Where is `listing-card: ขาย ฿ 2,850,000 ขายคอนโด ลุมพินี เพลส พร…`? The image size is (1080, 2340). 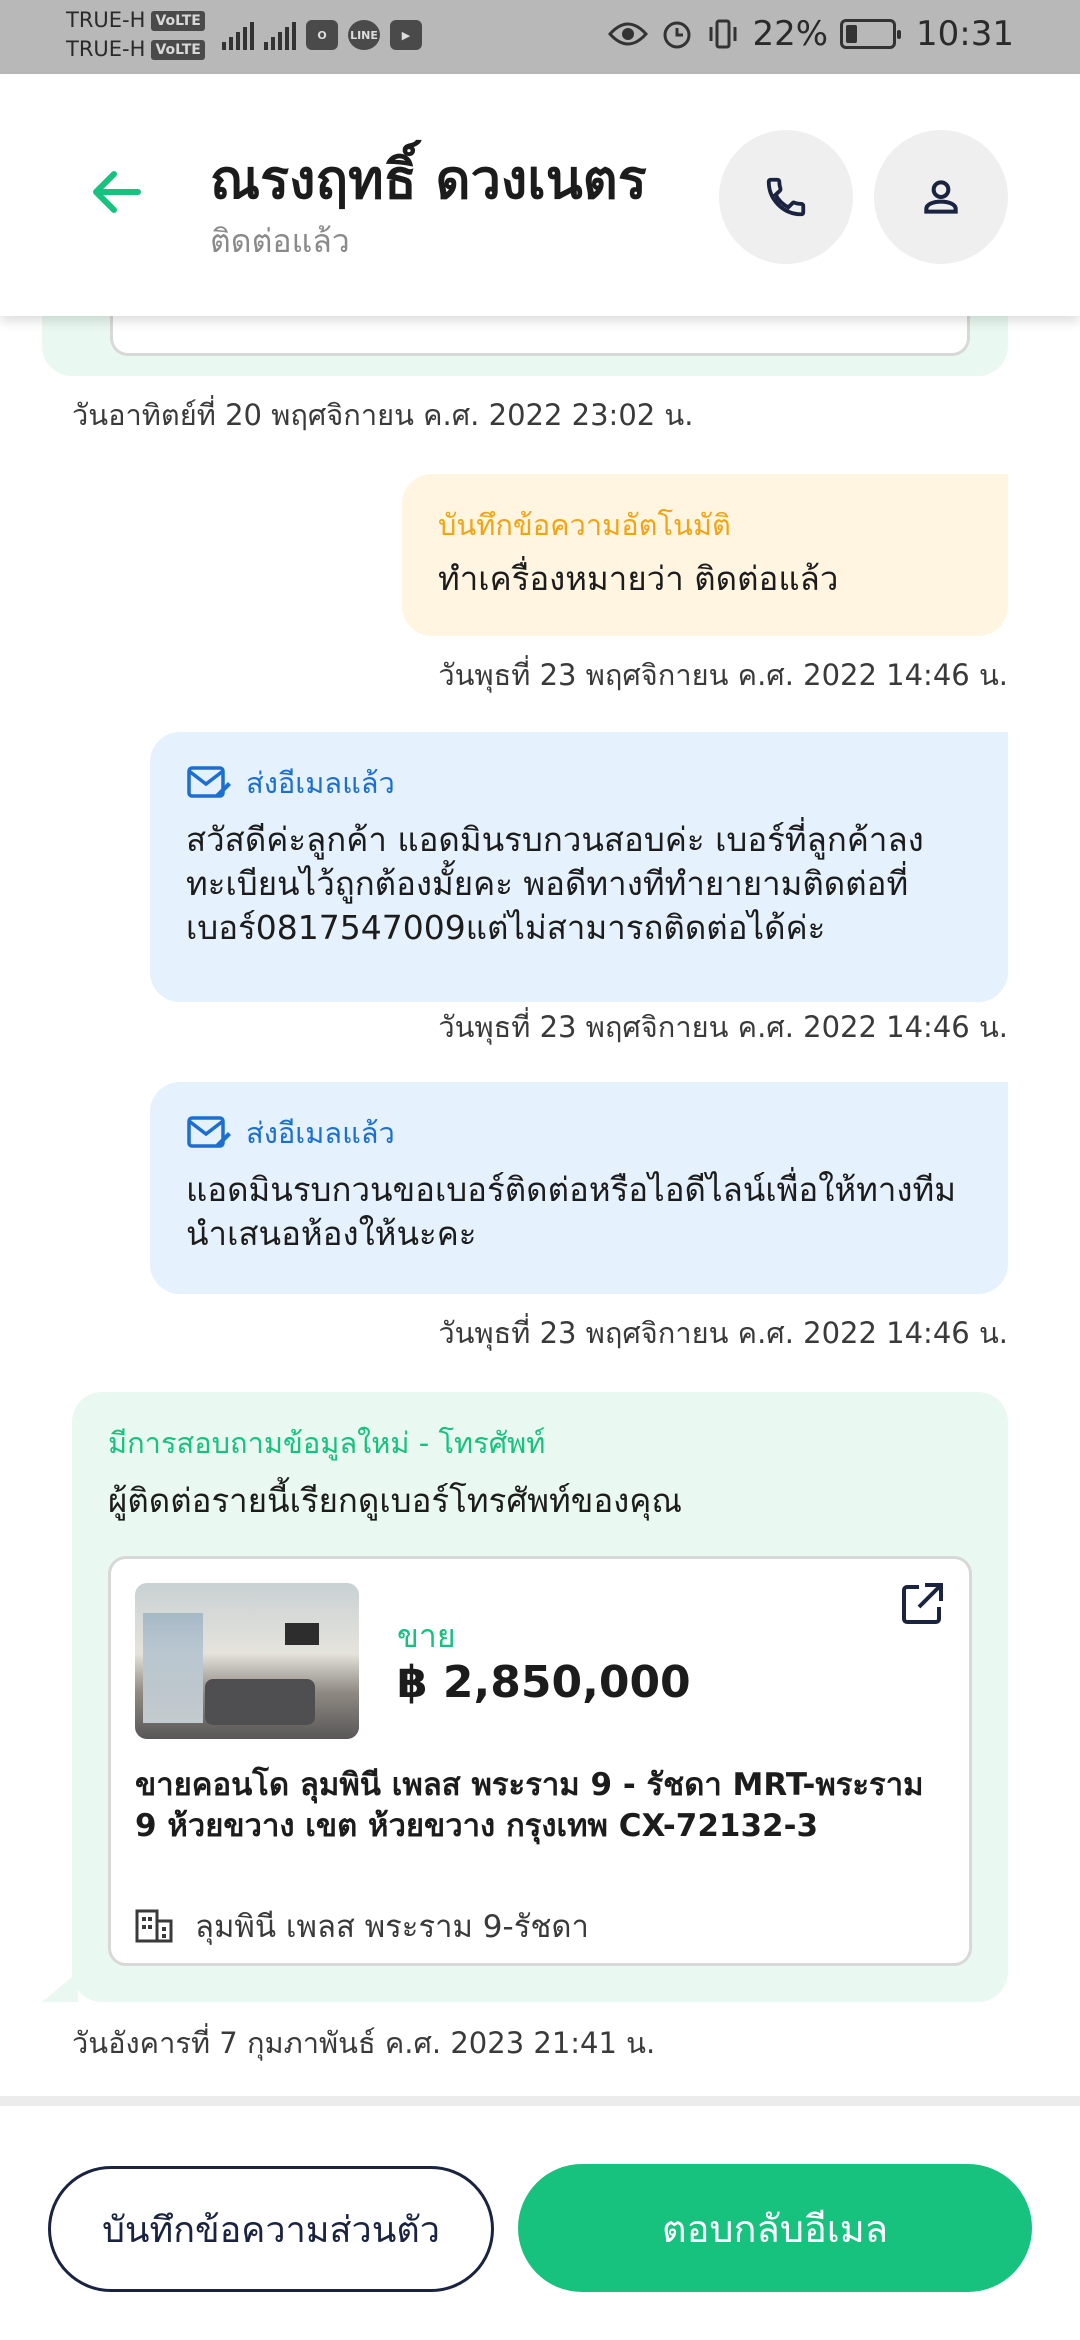 listing-card: ขาย ฿ 2,850,000 ขายคอนโด ลุมพินี เพลส พร… is located at coordinates (540, 1761).